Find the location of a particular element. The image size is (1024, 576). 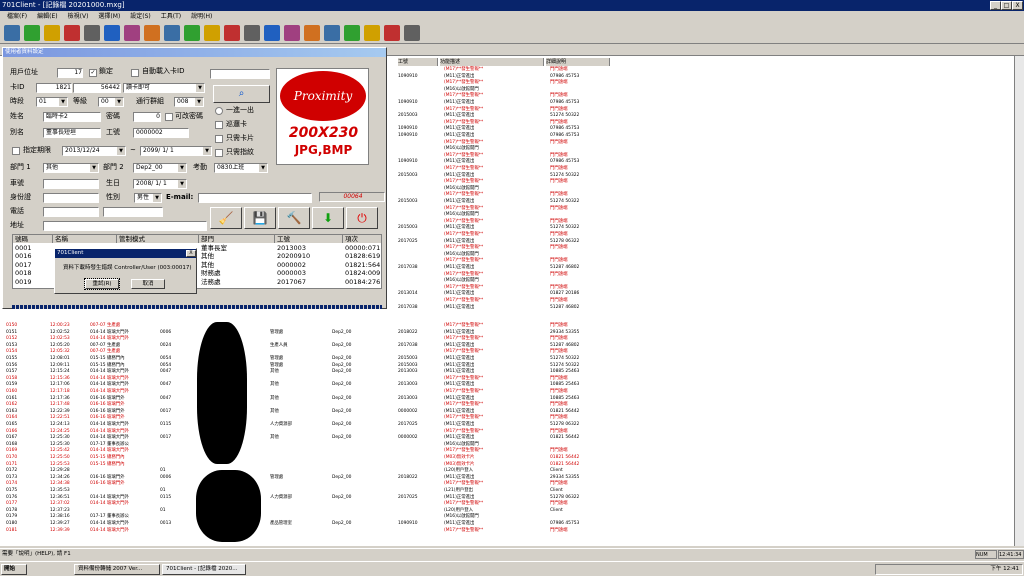

badge-icon is located at coordinates (32, 32).